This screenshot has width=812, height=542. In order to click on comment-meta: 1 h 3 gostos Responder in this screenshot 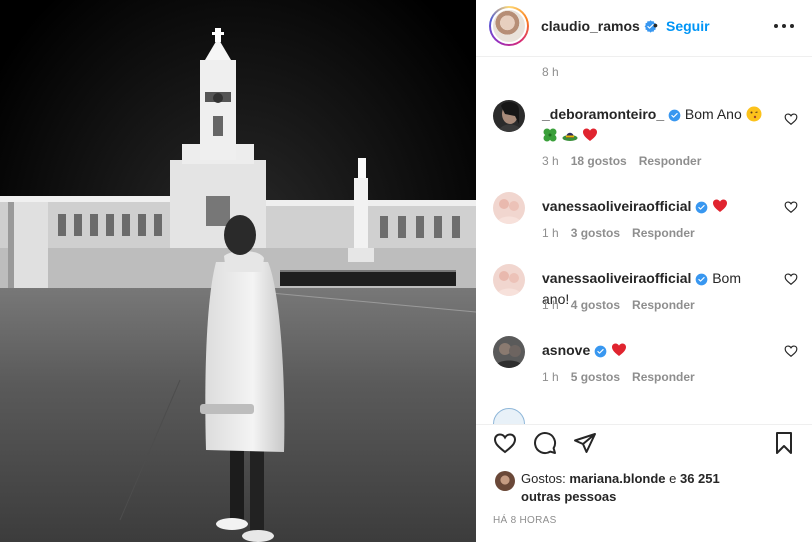, I will do `click(618, 233)`.